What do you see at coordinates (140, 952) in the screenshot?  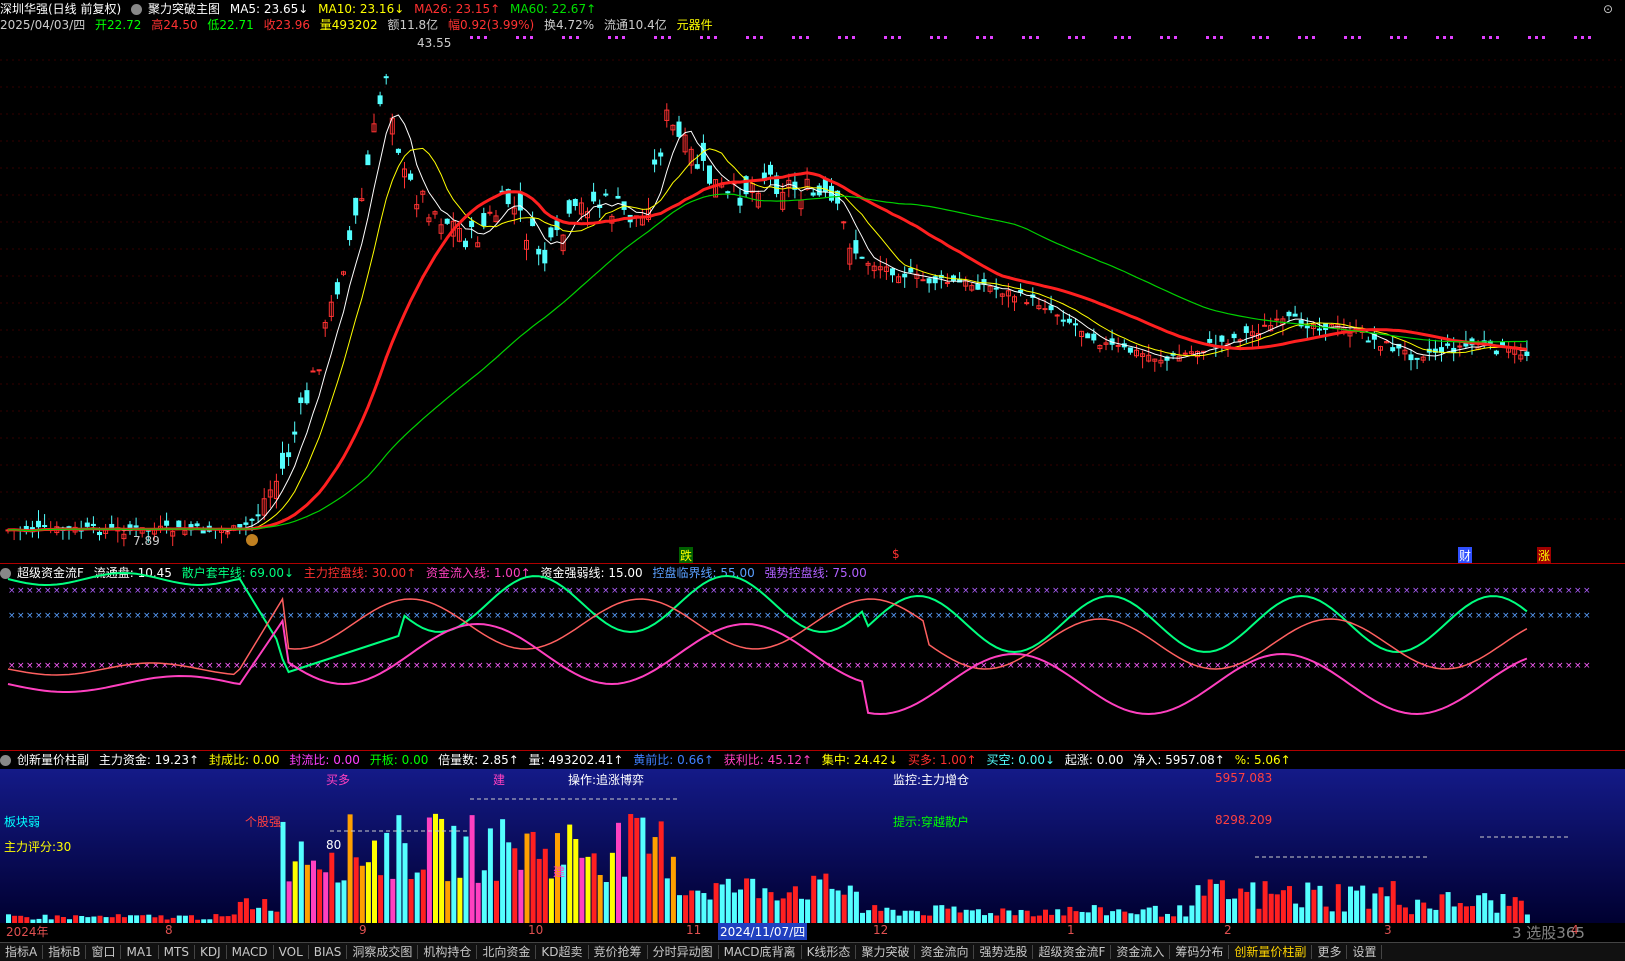 I see `tab-3: MA1` at bounding box center [140, 952].